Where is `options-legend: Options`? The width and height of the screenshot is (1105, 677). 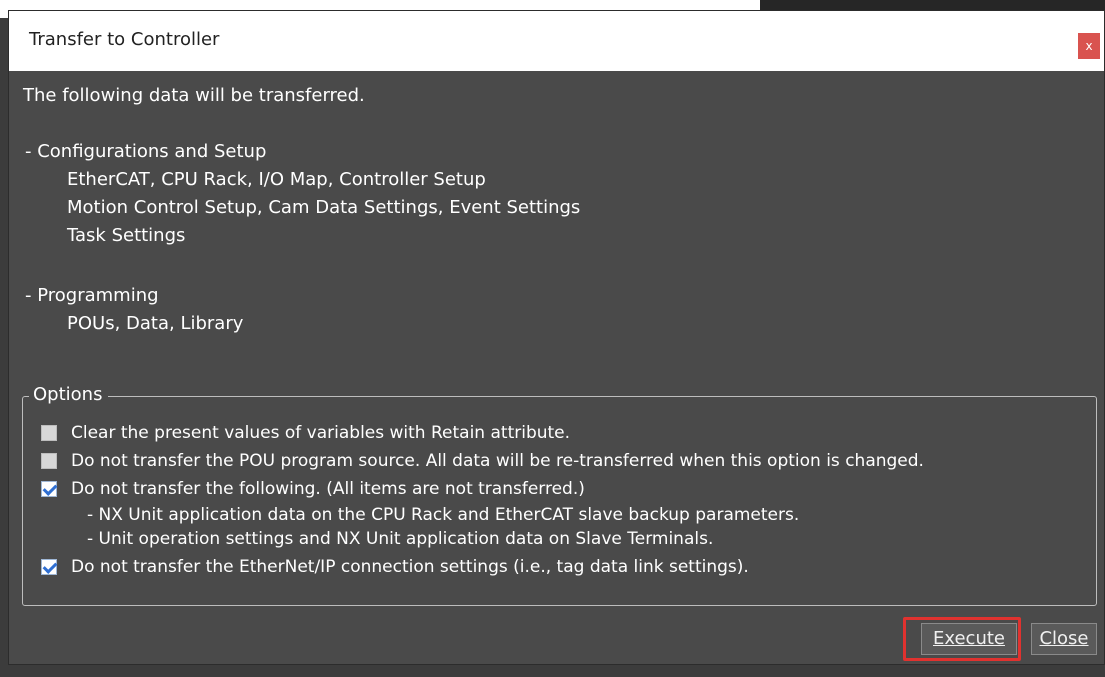
options-legend: Options is located at coordinates (69, 394).